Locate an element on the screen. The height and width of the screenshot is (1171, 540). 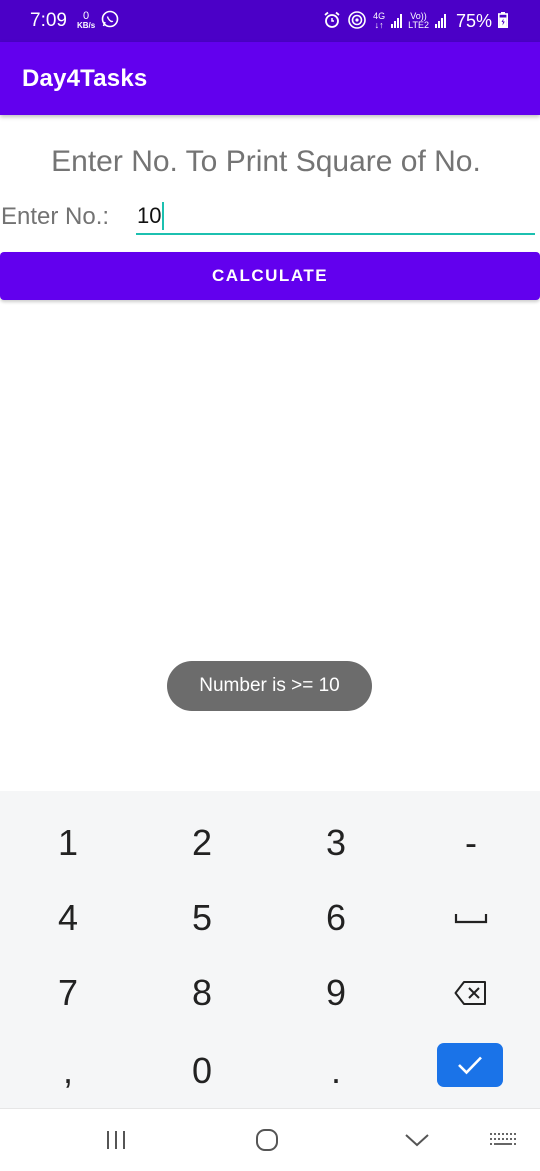
net-speed-value: 0 is located at coordinates (86, 16).